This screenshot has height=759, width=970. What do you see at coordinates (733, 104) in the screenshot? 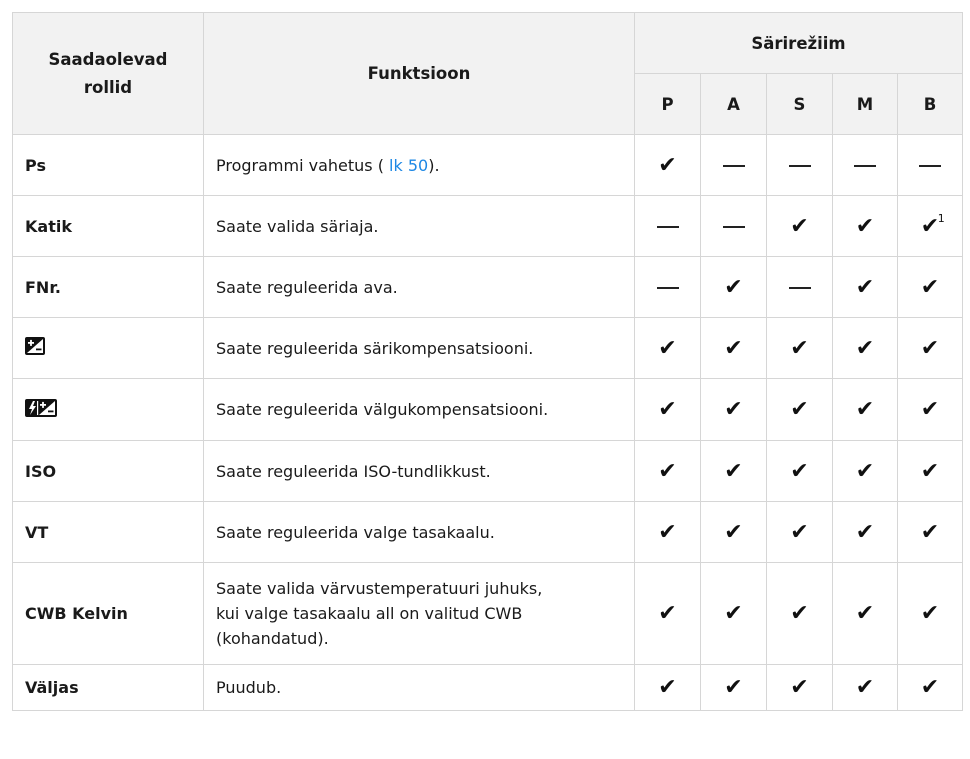
I see `header-mode-a: A` at bounding box center [733, 104].